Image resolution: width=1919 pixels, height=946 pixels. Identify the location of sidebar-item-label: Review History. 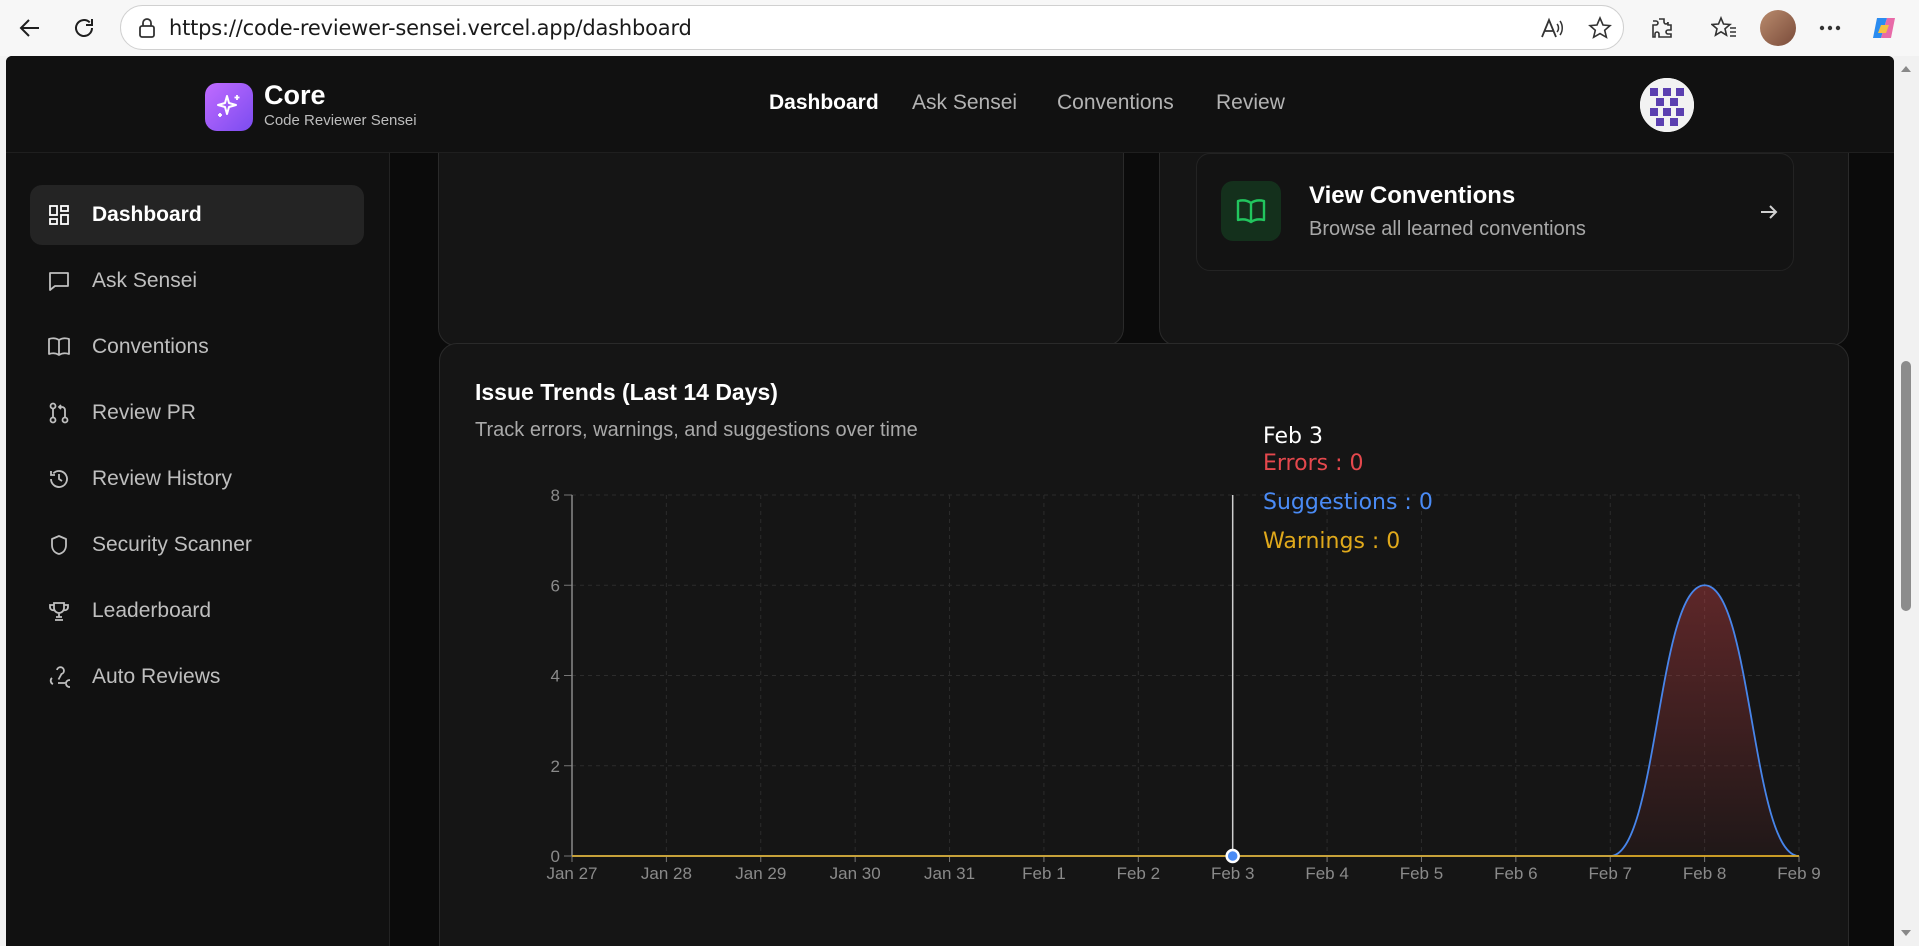
(162, 478).